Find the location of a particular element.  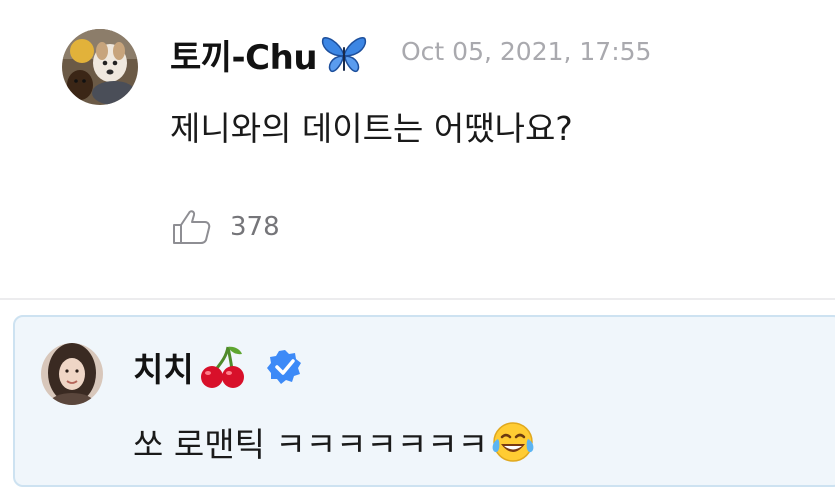

verified-badge-icon is located at coordinates (285, 367).